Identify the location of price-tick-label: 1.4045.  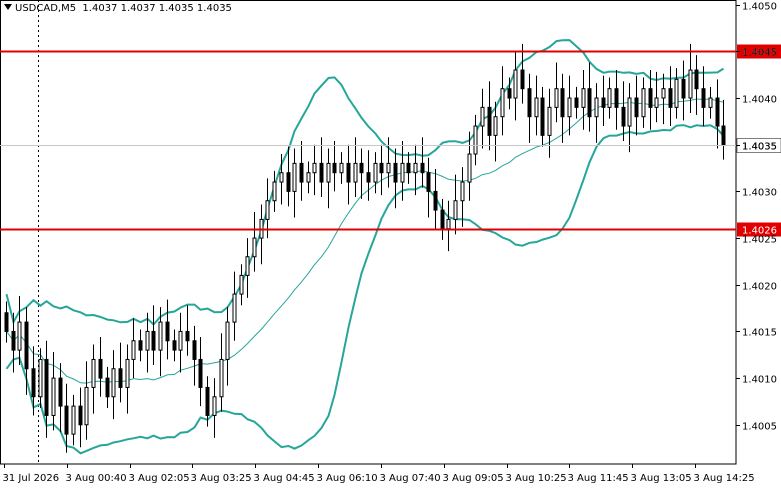
(759, 53).